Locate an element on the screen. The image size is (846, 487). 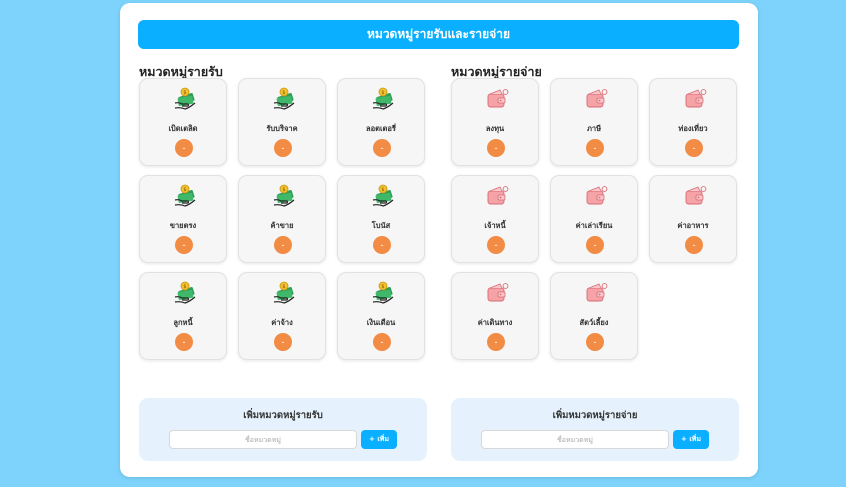
expense-category-name: ลงทุน is located at coordinates (495, 128).